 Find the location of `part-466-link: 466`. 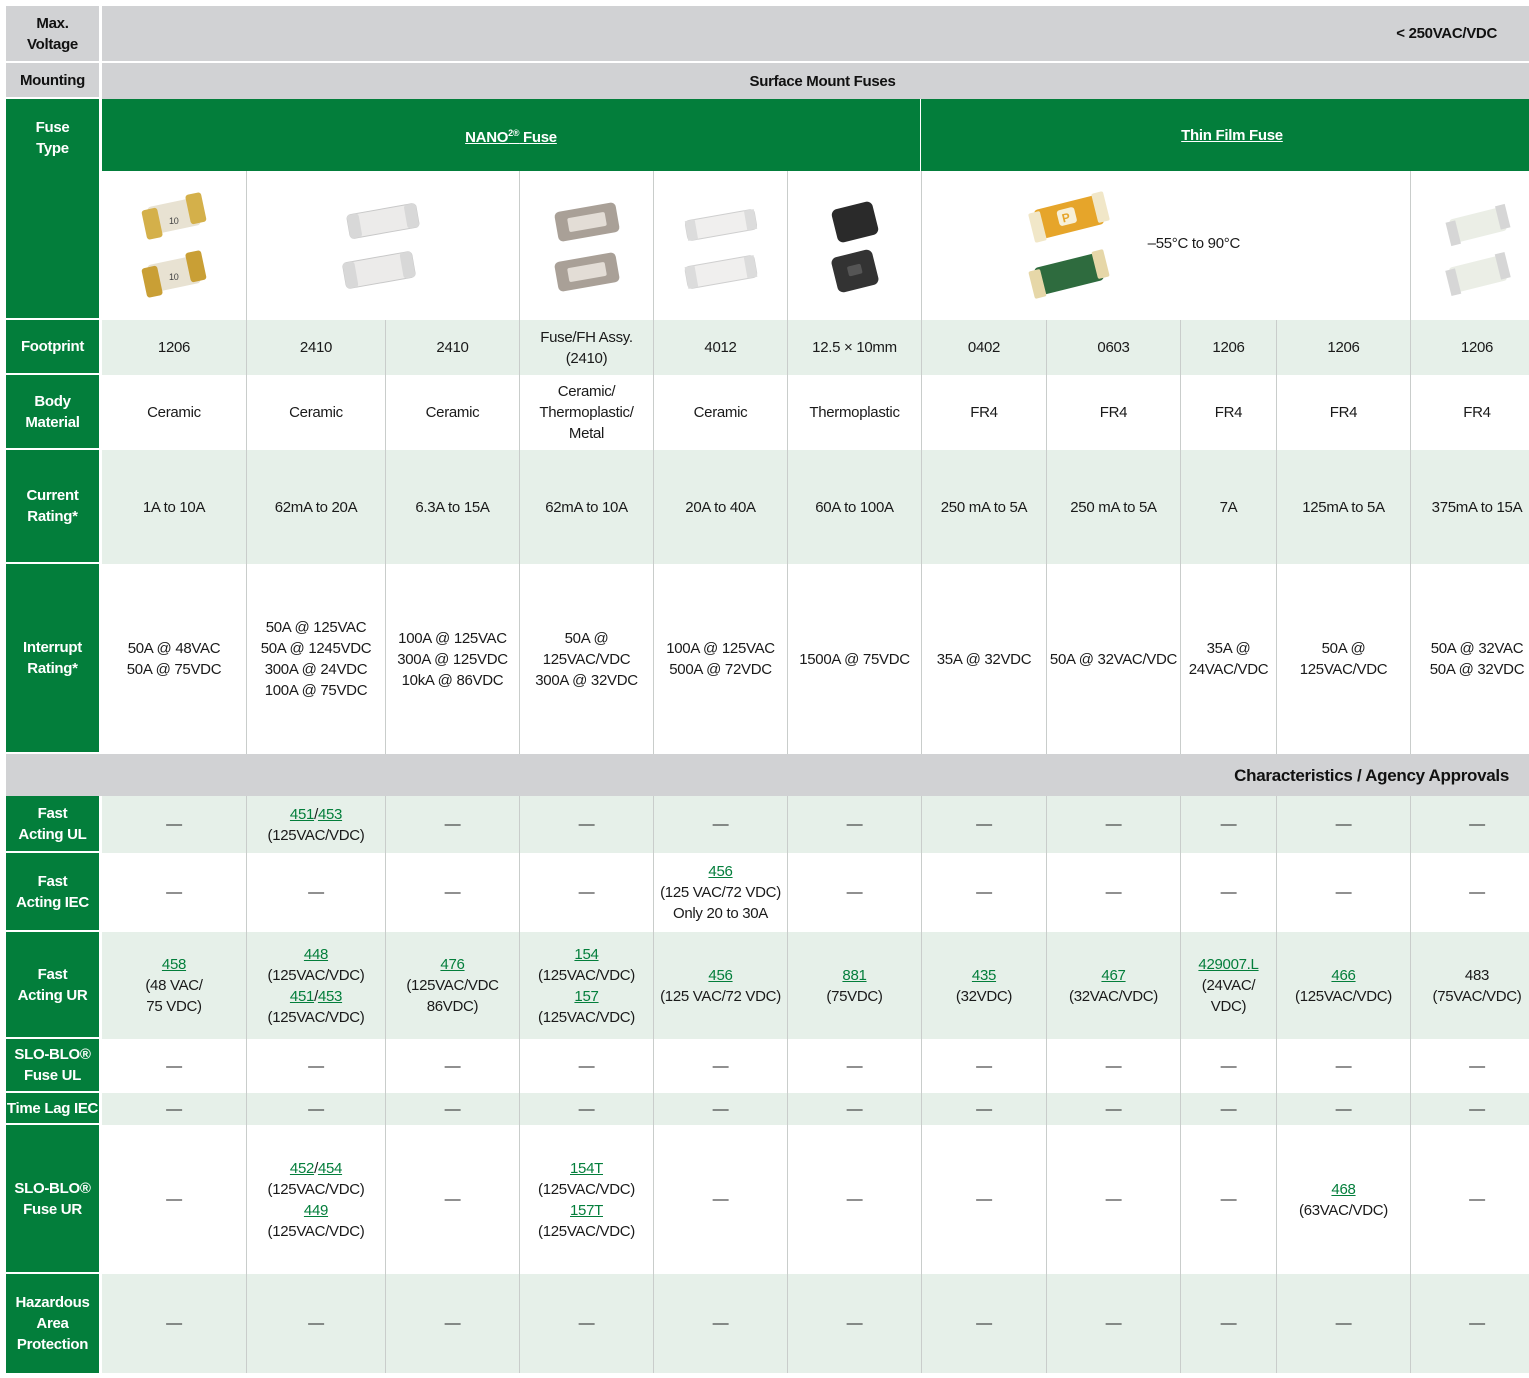

part-466-link: 466 is located at coordinates (1343, 975).